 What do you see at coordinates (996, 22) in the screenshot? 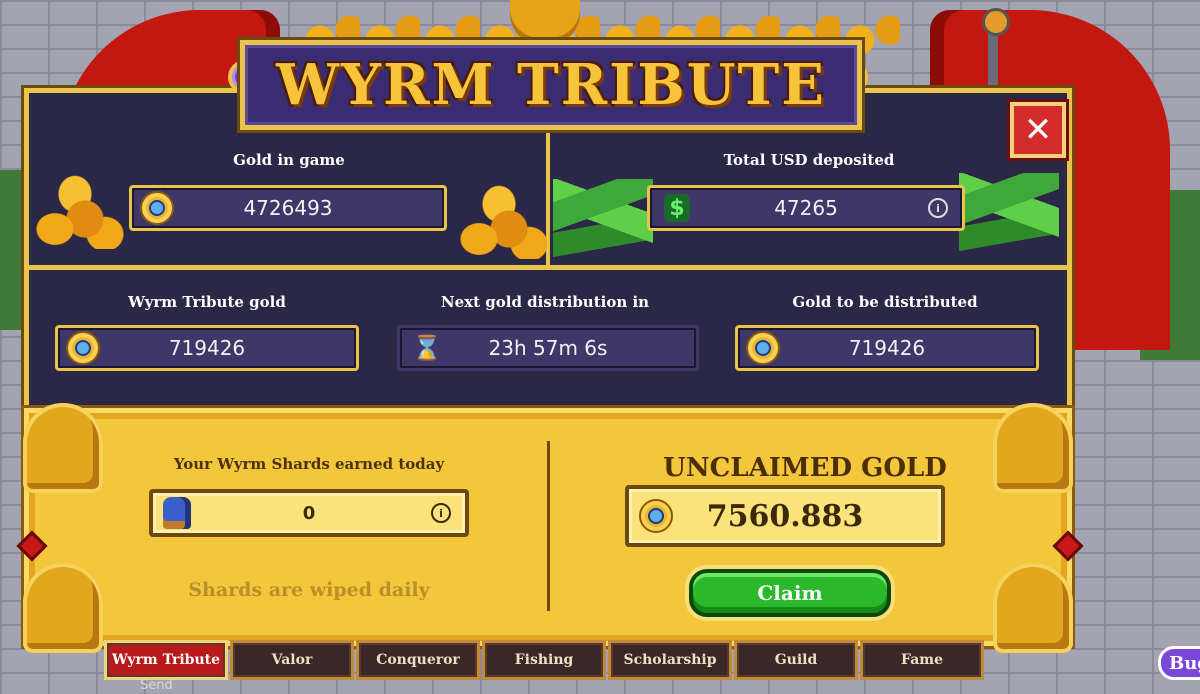
I see `lamp-head` at bounding box center [996, 22].